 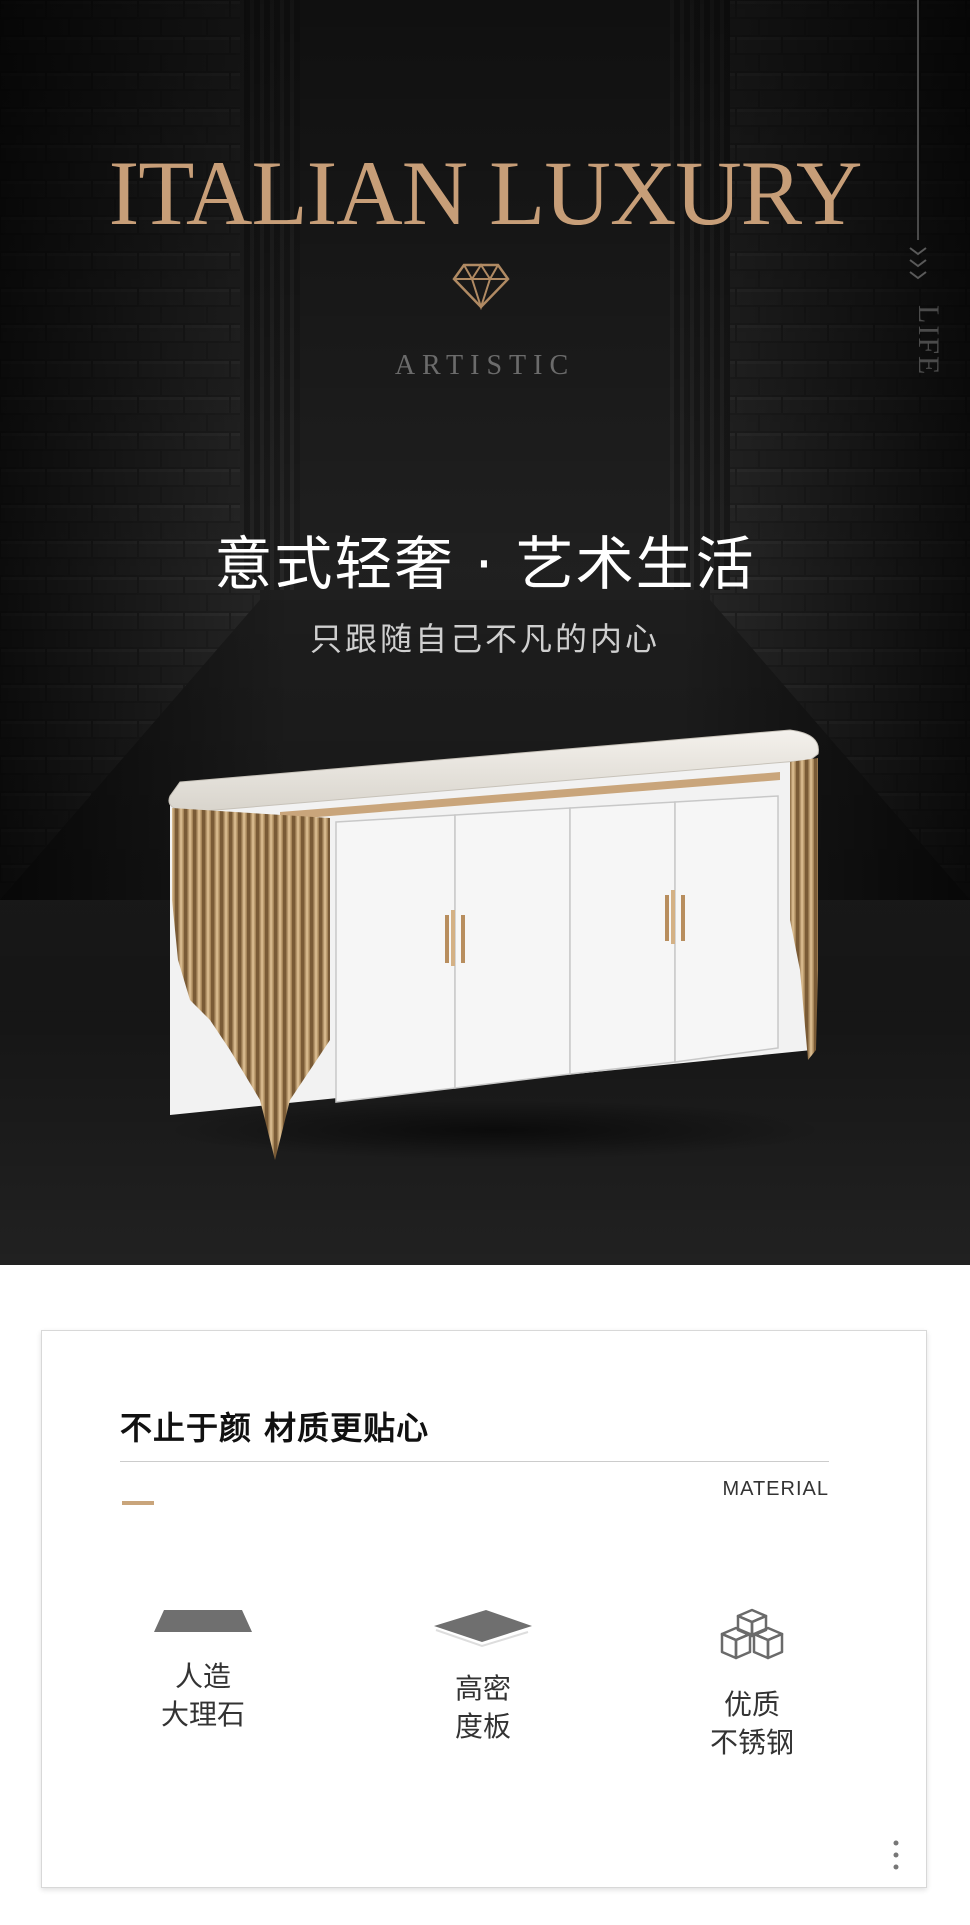 I want to click on feature-marble: 人造 大理石, so click(x=203, y=1670).